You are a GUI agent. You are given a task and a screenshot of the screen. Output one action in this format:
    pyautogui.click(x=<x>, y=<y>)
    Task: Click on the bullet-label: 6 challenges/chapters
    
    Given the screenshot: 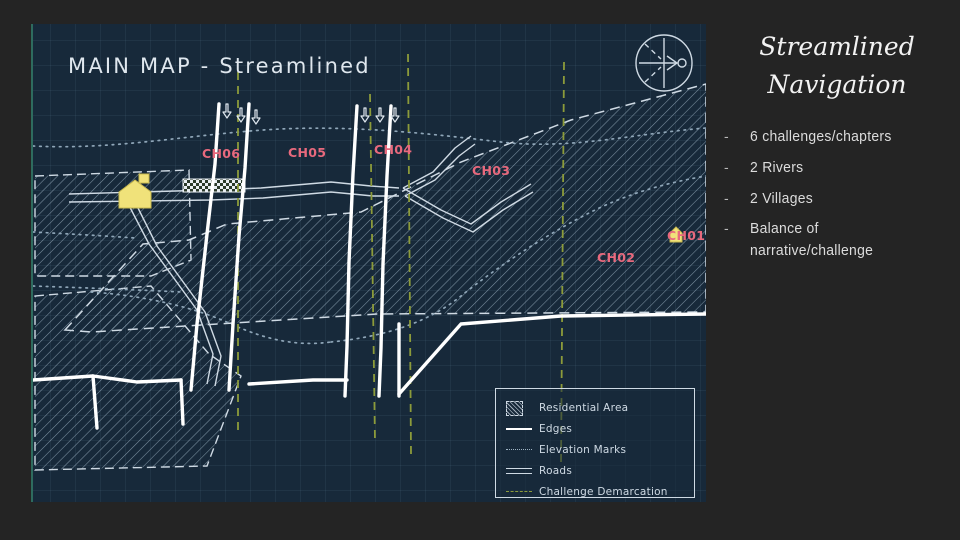 What is the action you would take?
    pyautogui.click(x=821, y=136)
    